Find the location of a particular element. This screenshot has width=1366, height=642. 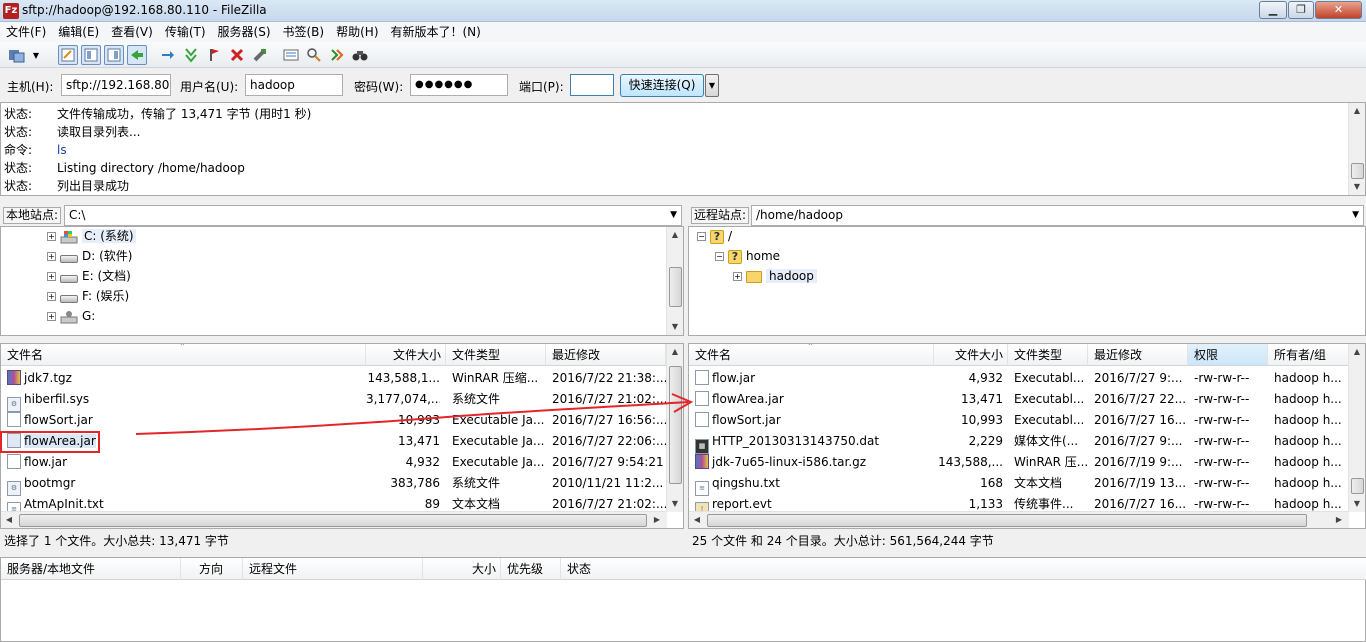

drag-arrow-annotation is located at coordinates (414, 414).